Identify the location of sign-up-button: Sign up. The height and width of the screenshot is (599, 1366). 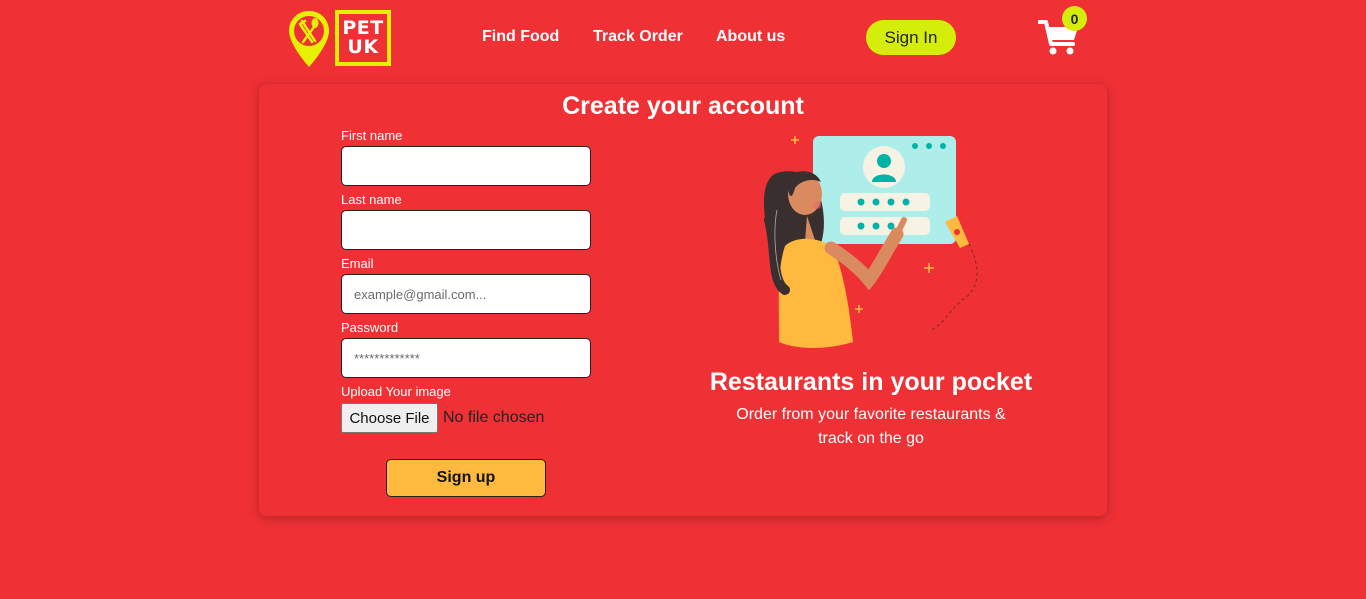
(466, 478).